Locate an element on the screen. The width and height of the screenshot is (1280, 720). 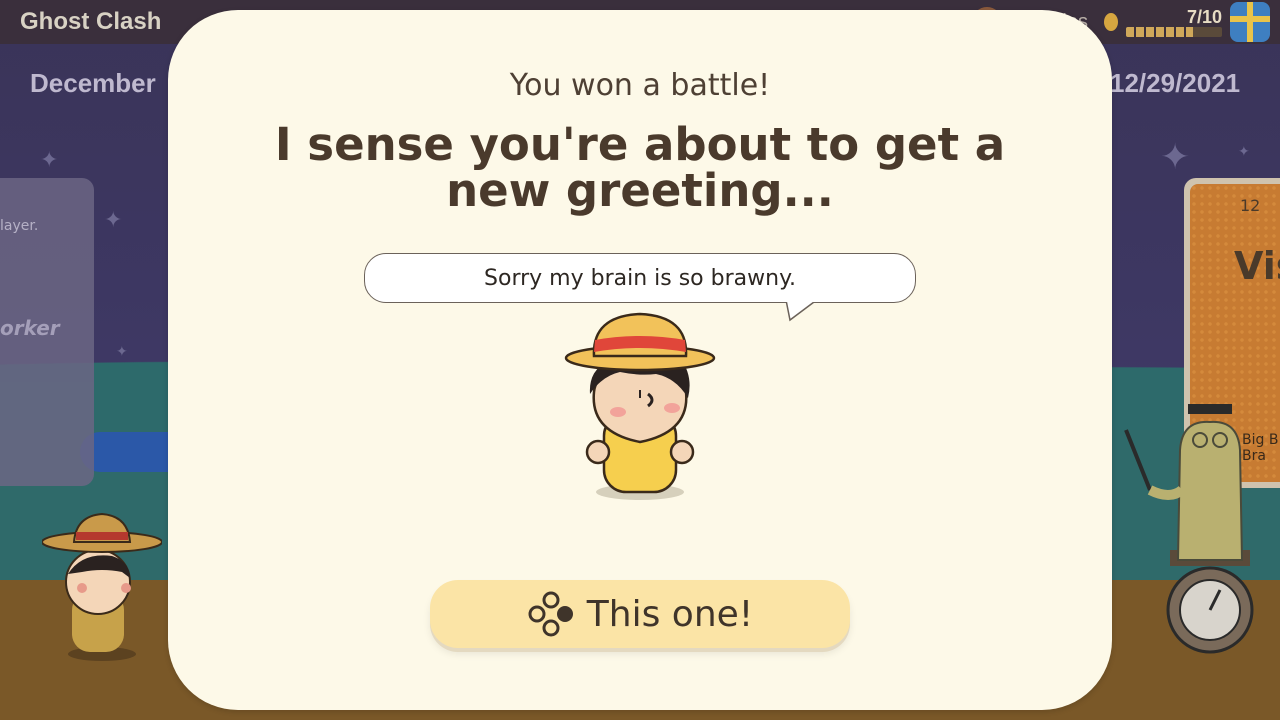
side-card-left: layer. orker is located at coordinates (47, 332).